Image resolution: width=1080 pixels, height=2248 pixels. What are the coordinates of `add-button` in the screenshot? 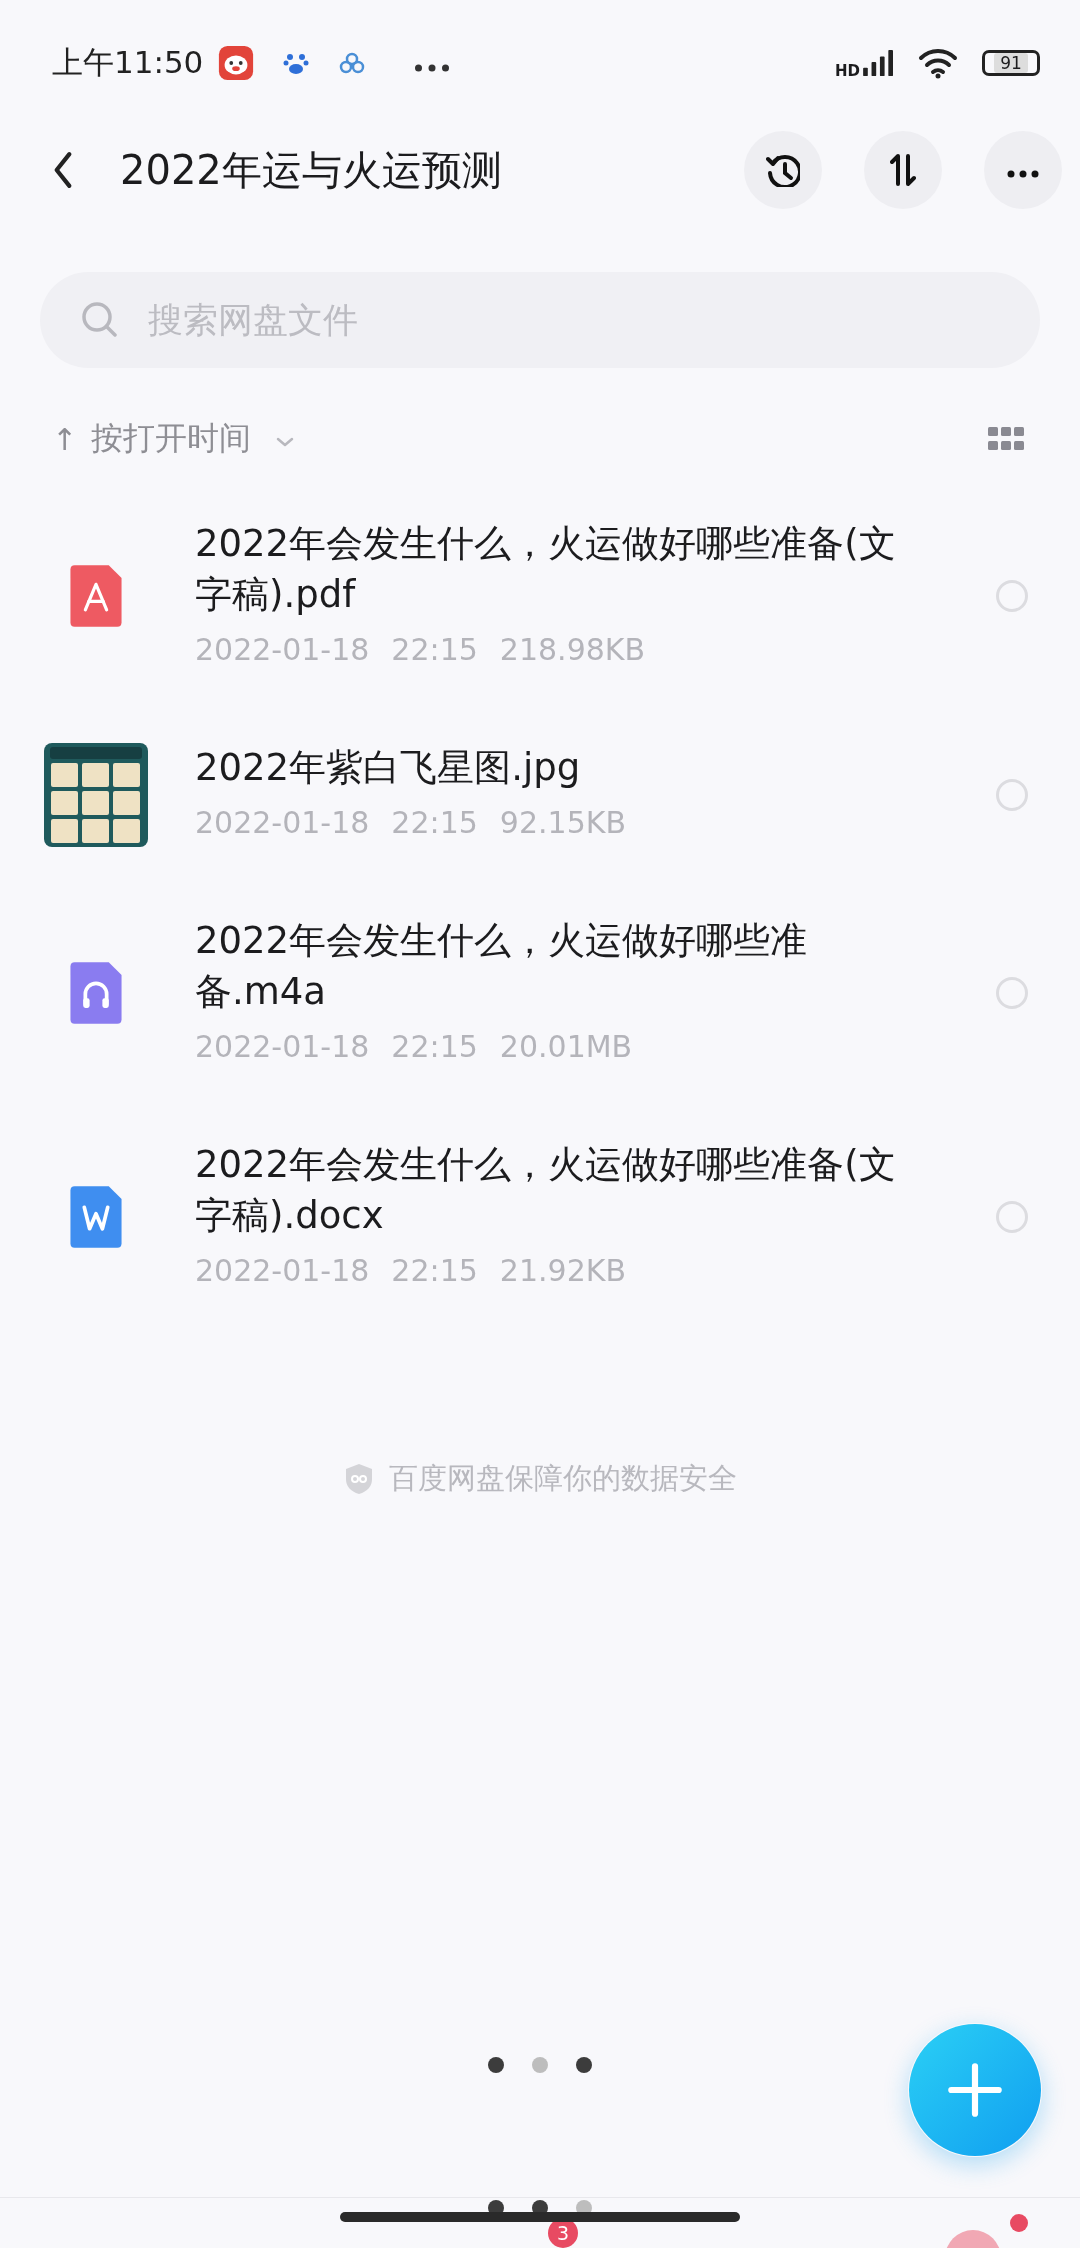 It's located at (975, 2090).